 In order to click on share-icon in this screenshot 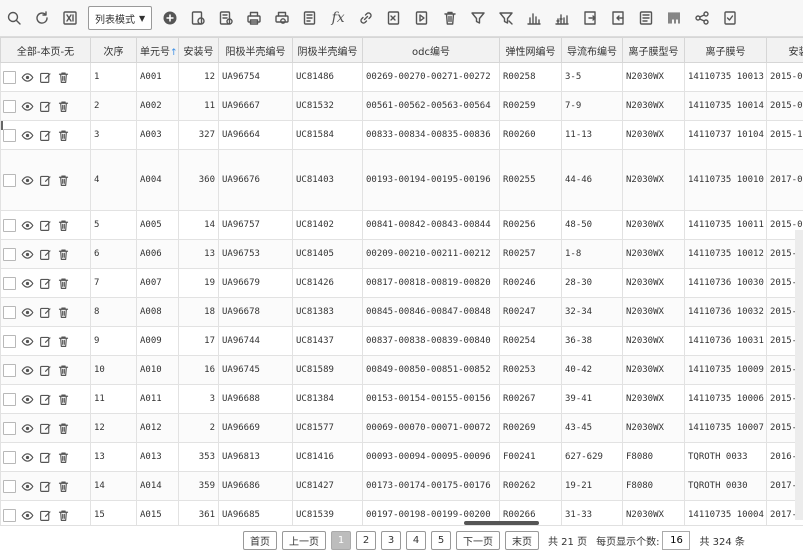, I will do `click(702, 18)`.